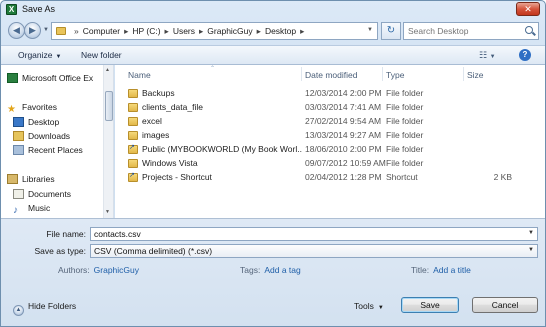 This screenshot has width=546, height=327. I want to click on nav-item-label: Desktop, so click(44, 122).